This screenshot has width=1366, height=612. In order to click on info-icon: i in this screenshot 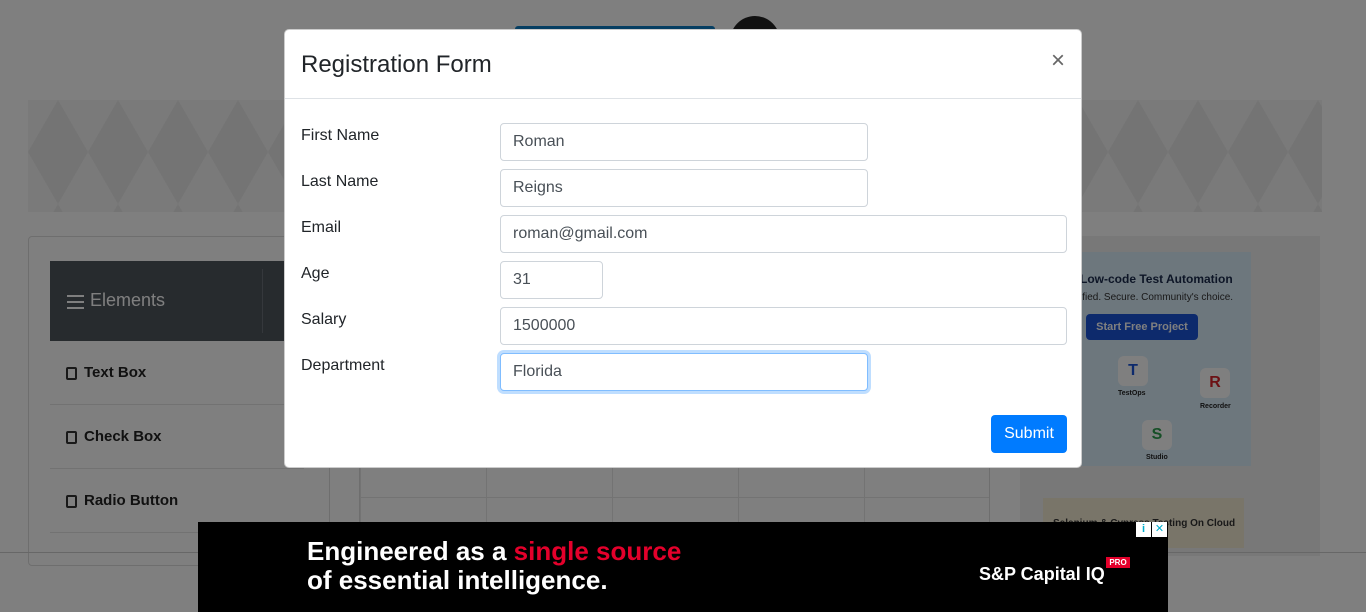, I will do `click(1143, 529)`.